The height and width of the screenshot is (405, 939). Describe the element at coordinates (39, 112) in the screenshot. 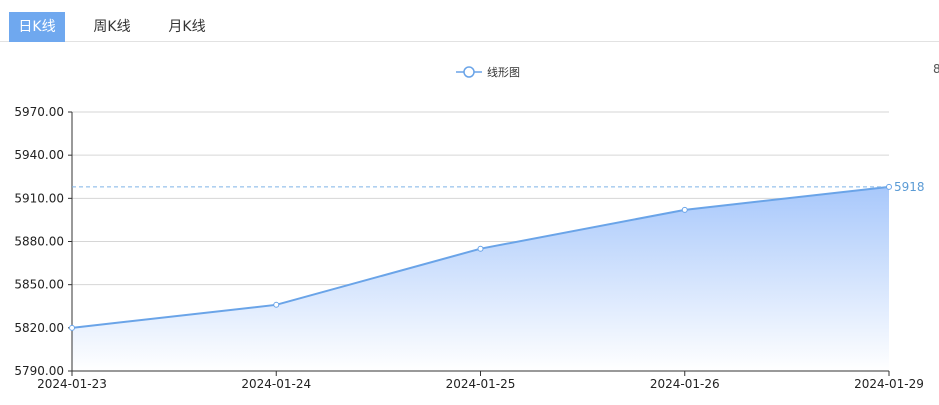

I see `y-tick-label: 5970.00` at that location.